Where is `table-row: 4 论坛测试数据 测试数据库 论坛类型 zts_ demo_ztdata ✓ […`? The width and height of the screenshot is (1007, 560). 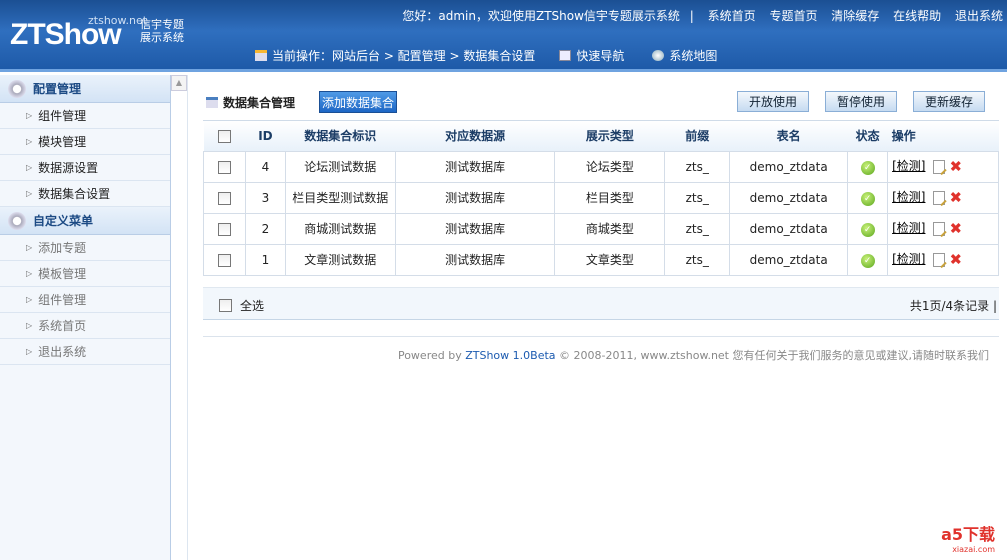 table-row: 4 论坛测试数据 测试数据库 论坛类型 zts_ demo_ztdata ✓ [… is located at coordinates (601, 166).